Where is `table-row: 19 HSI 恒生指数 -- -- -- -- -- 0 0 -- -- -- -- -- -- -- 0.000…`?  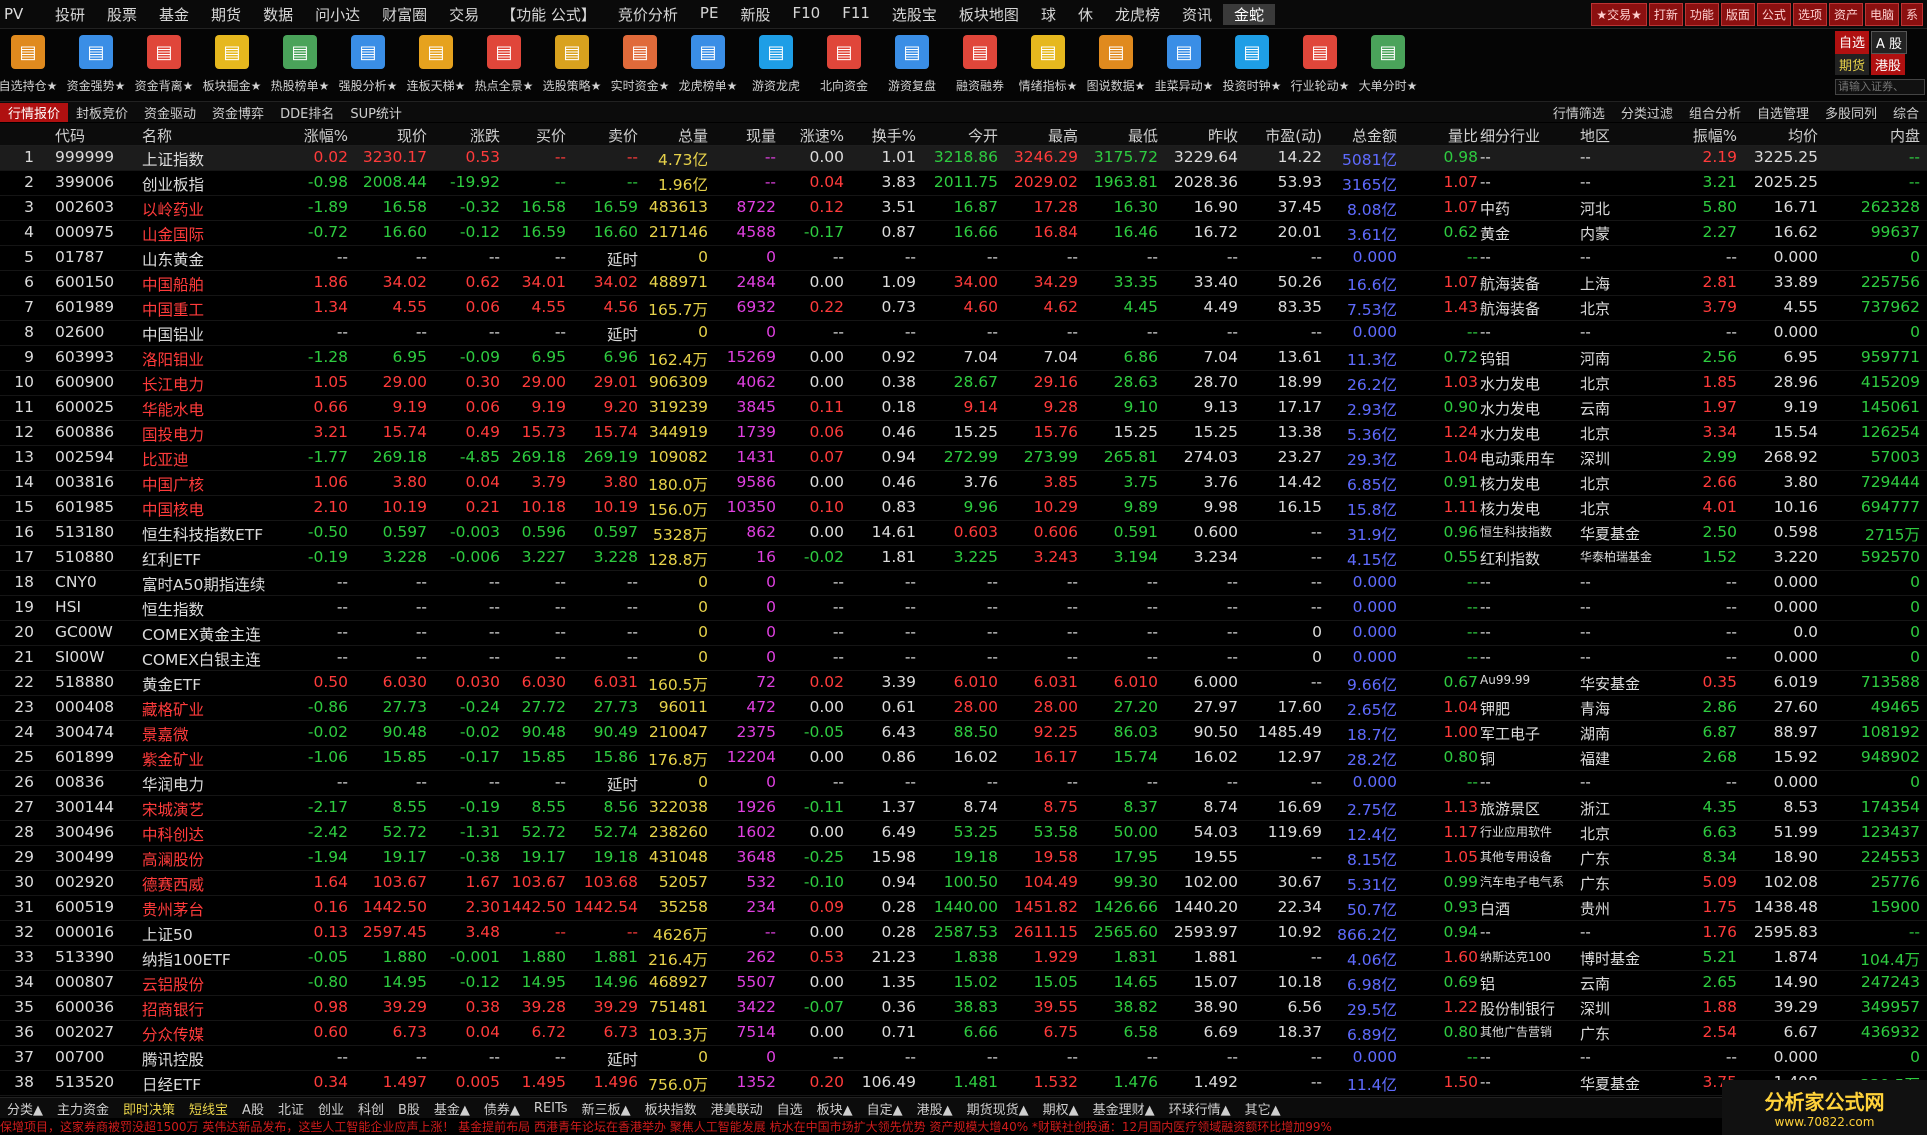
table-row: 19 HSI 恒生指数 -- -- -- -- -- 0 0 -- -- -- -- -- -- -- 0.000… is located at coordinates (963, 608).